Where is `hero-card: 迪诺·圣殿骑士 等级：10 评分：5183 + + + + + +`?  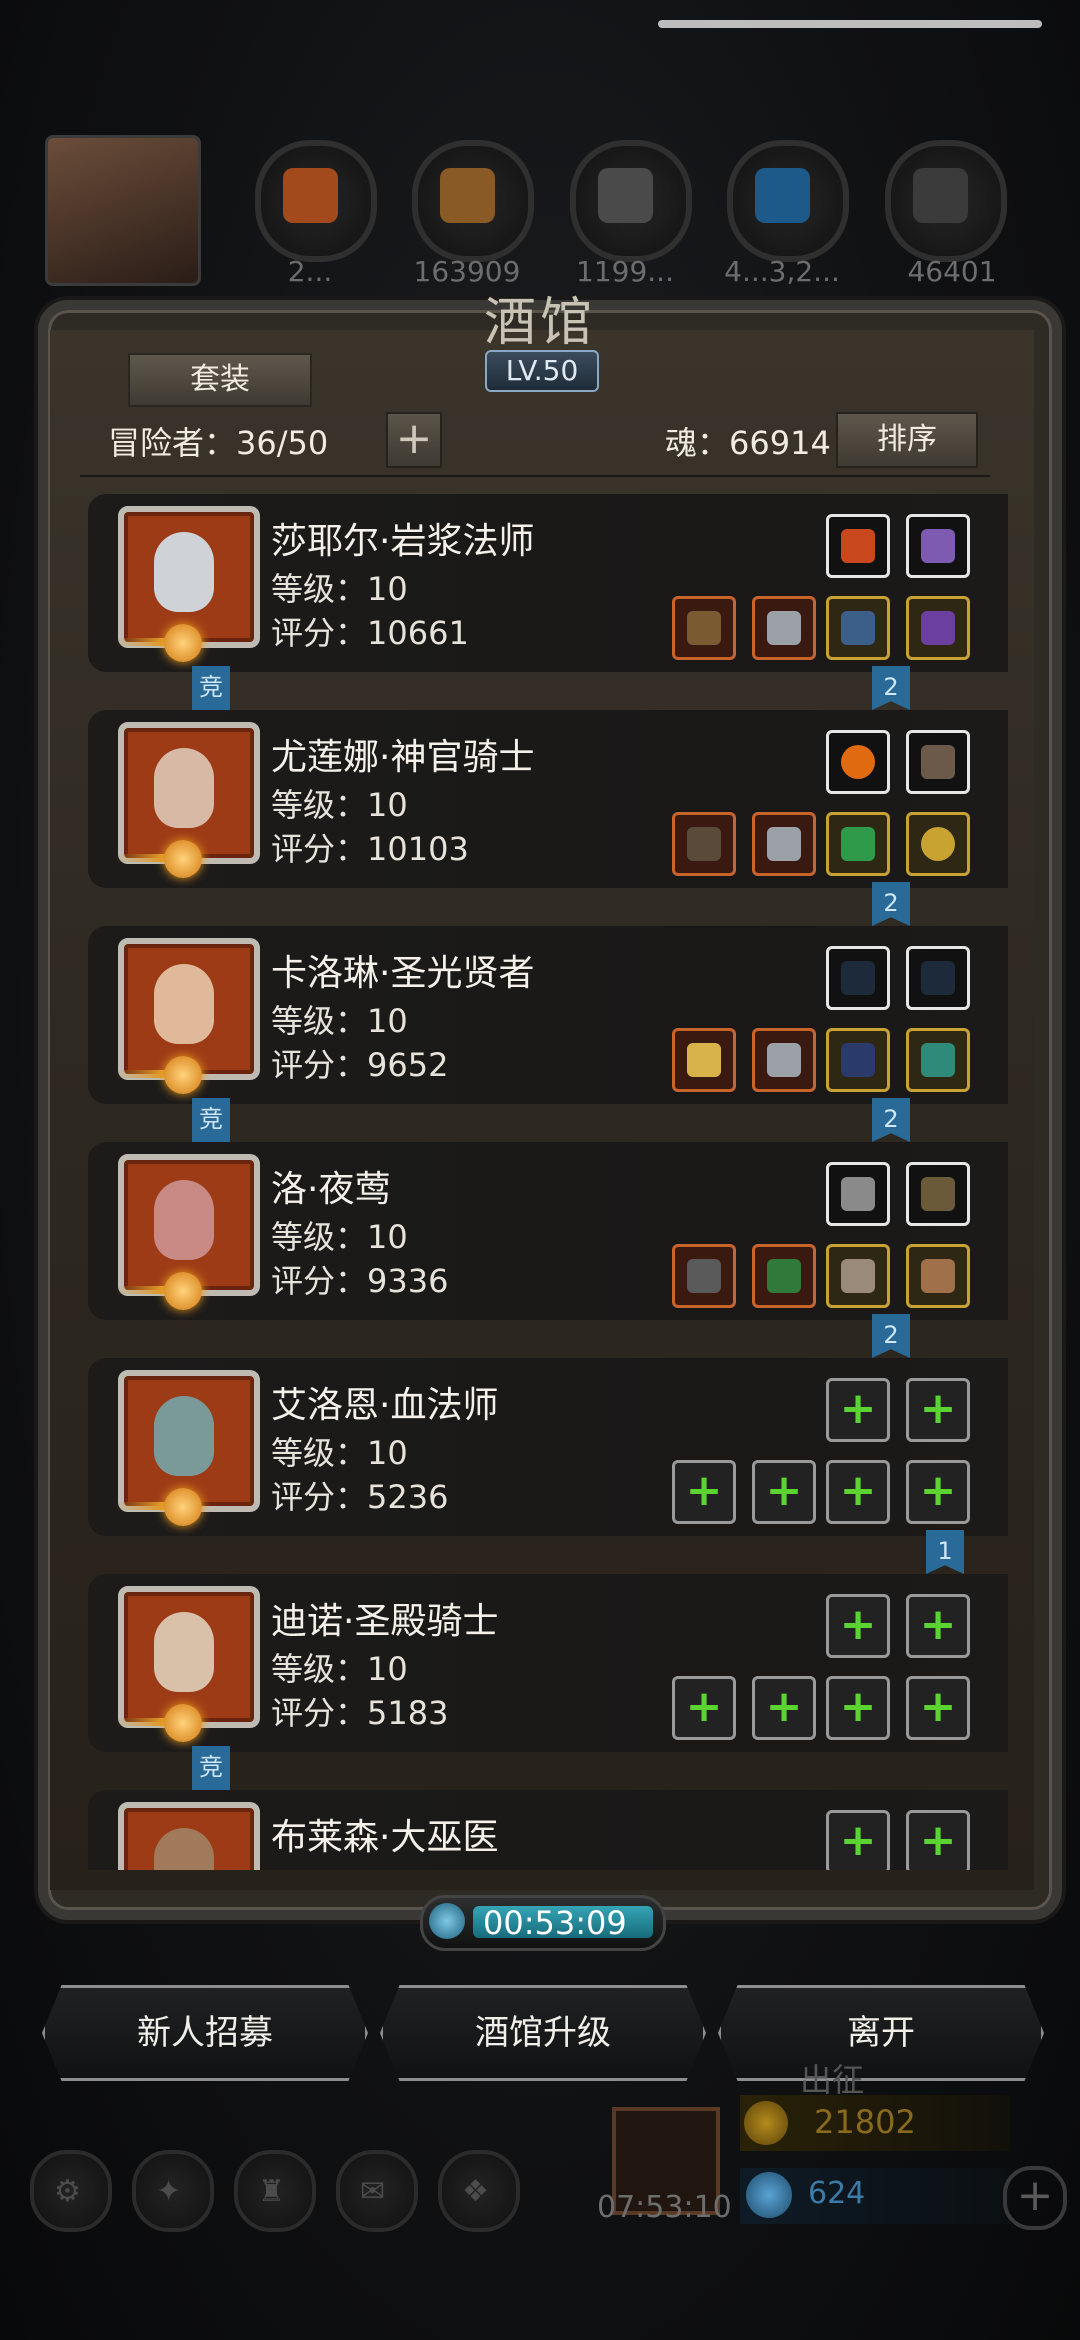 hero-card: 迪诺·圣殿骑士 等级：10 评分：5183 + + + + + + is located at coordinates (548, 1663).